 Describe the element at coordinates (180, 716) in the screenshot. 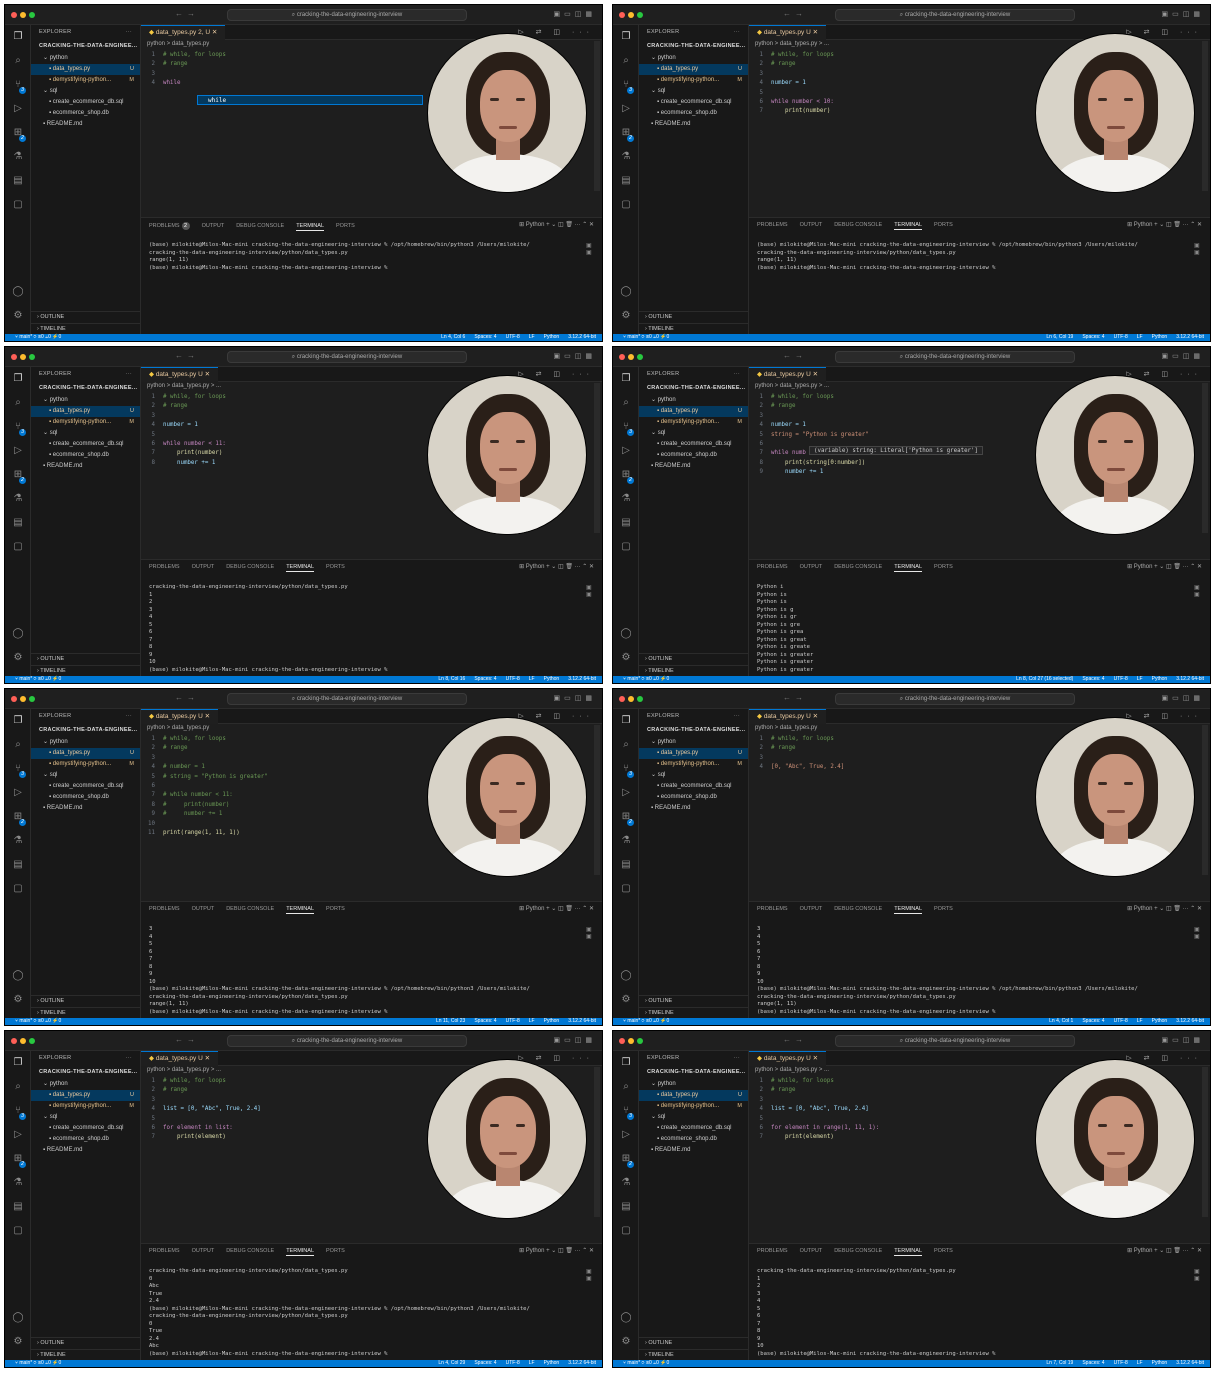

I see `editor-tab: ◆ data_types.py U ✕` at that location.